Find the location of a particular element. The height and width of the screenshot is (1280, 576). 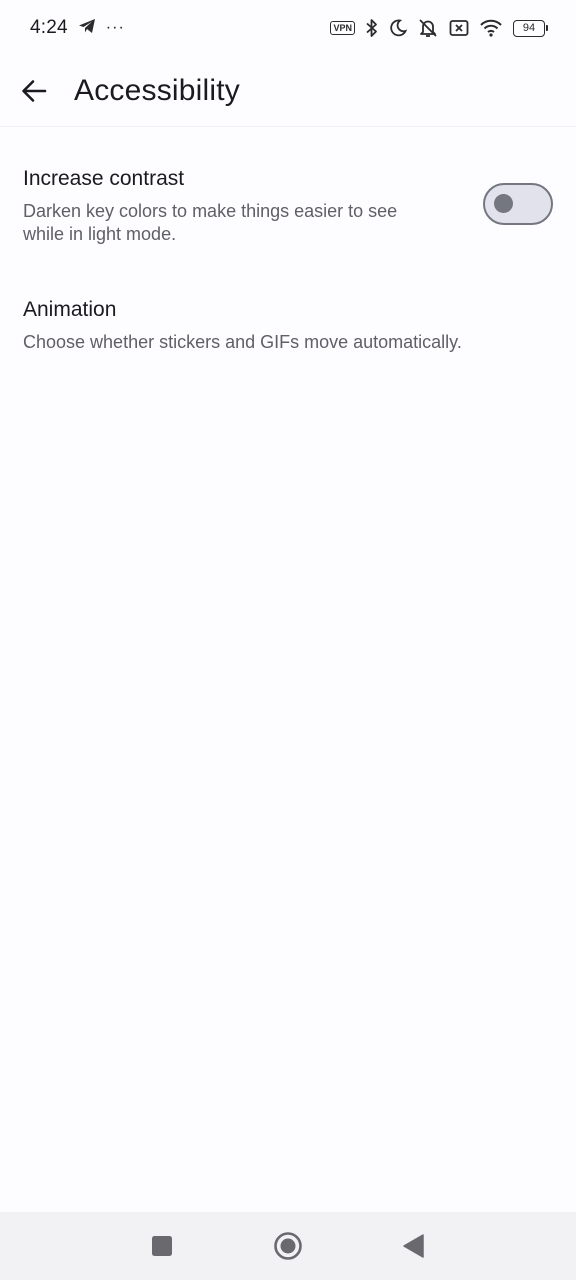

system-nav-bar is located at coordinates (288, 1246).